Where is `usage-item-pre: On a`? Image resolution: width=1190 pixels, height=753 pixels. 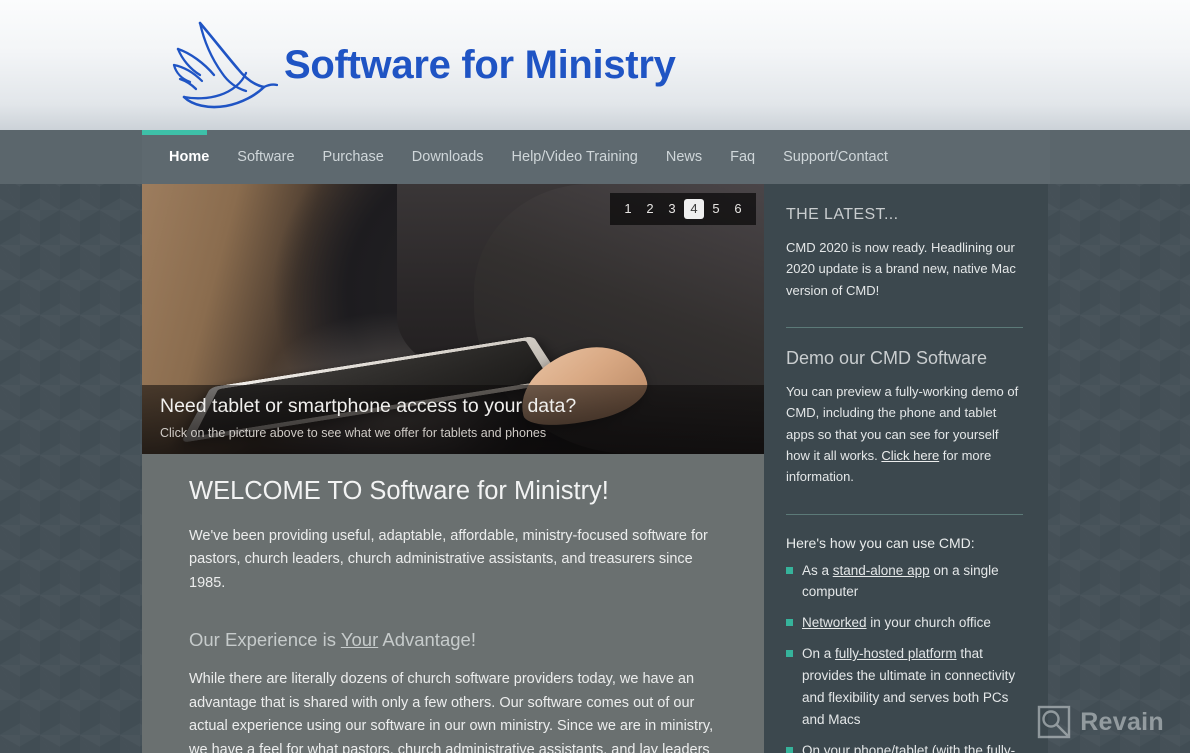
usage-item-pre: On a is located at coordinates (819, 654).